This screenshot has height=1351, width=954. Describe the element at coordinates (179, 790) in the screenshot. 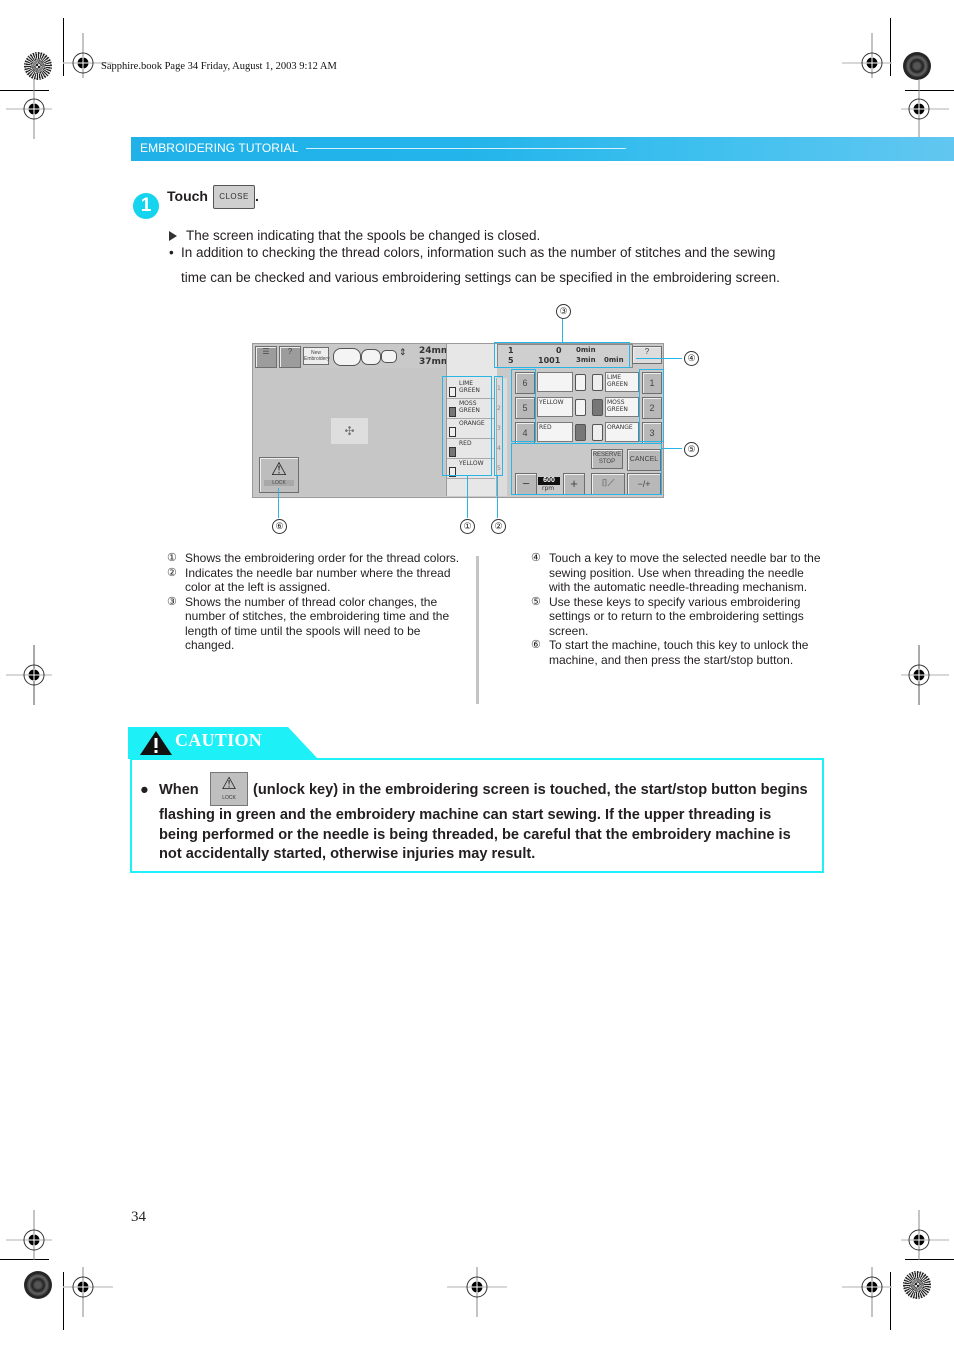

I see `caution-when: When` at that location.